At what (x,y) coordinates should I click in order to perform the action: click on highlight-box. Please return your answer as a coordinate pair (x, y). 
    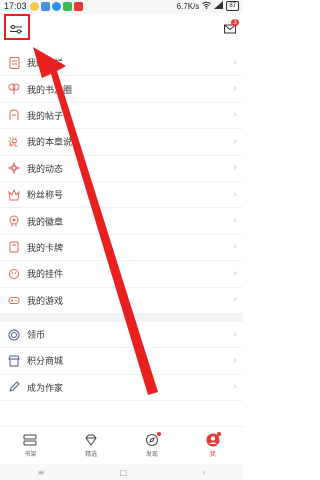
    Looking at the image, I should click on (17, 27).